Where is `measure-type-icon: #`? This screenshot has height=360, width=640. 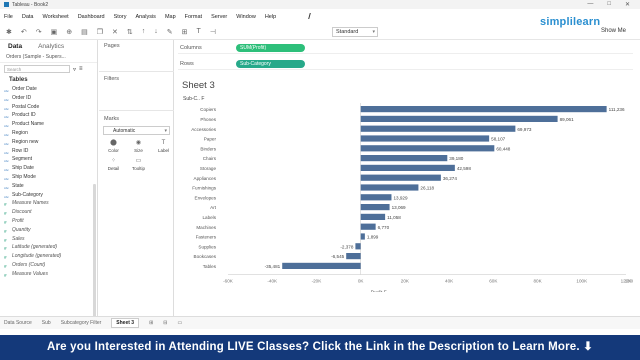 measure-type-icon: # is located at coordinates (5, 275).